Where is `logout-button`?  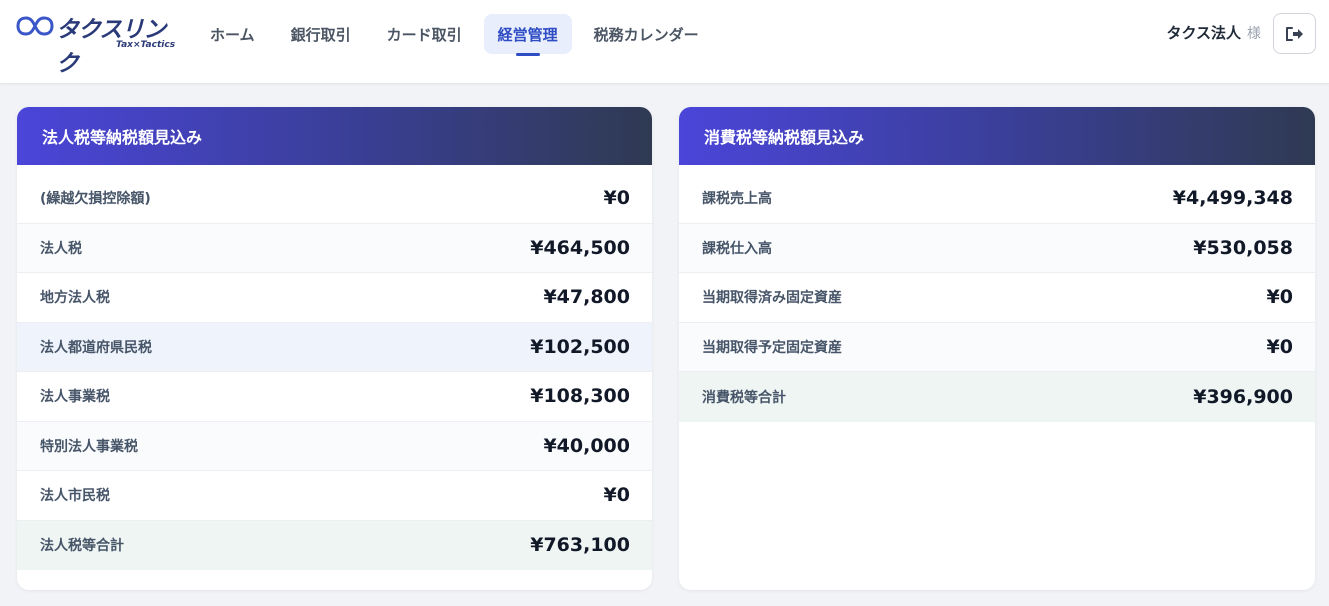
logout-button is located at coordinates (1294, 33).